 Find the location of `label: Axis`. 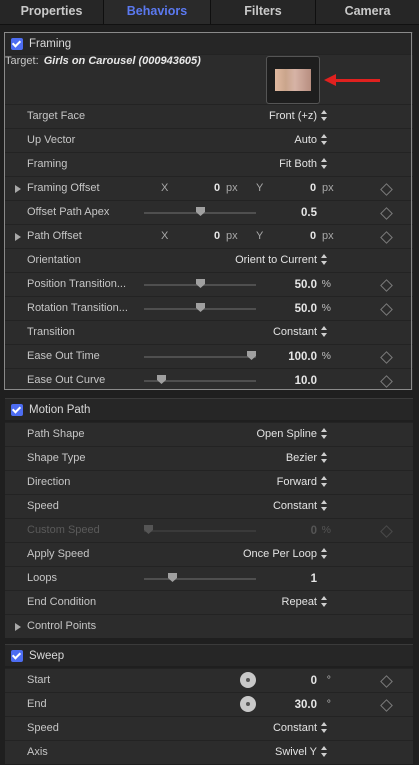

label: Axis is located at coordinates (37, 752).